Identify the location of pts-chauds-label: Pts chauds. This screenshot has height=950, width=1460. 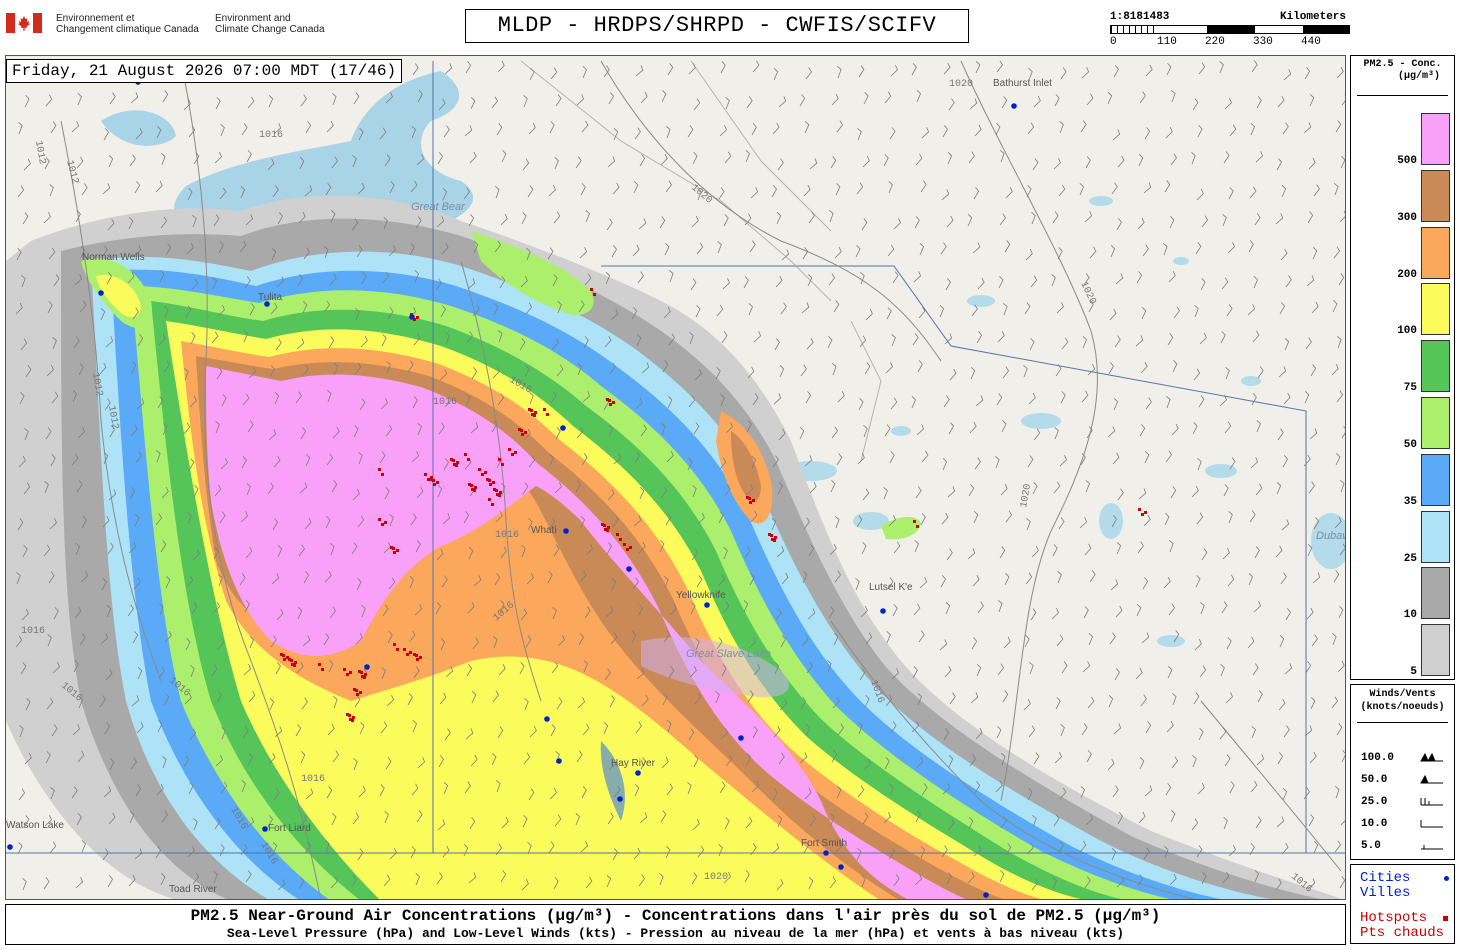
(1402, 933).